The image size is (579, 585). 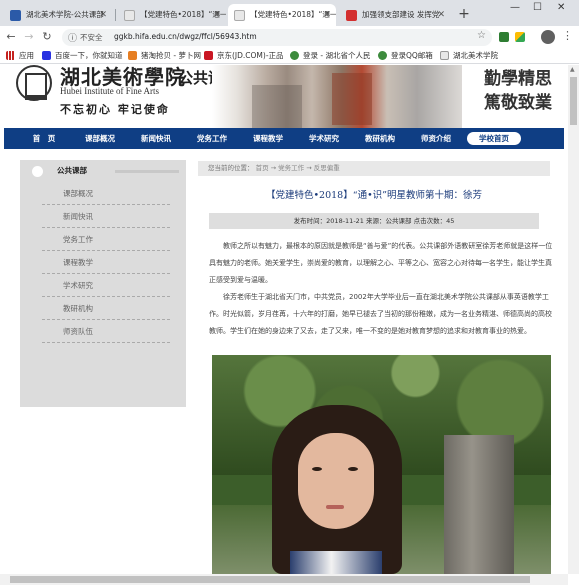 I want to click on sidebar-title: 公共课部, so click(x=72, y=170).